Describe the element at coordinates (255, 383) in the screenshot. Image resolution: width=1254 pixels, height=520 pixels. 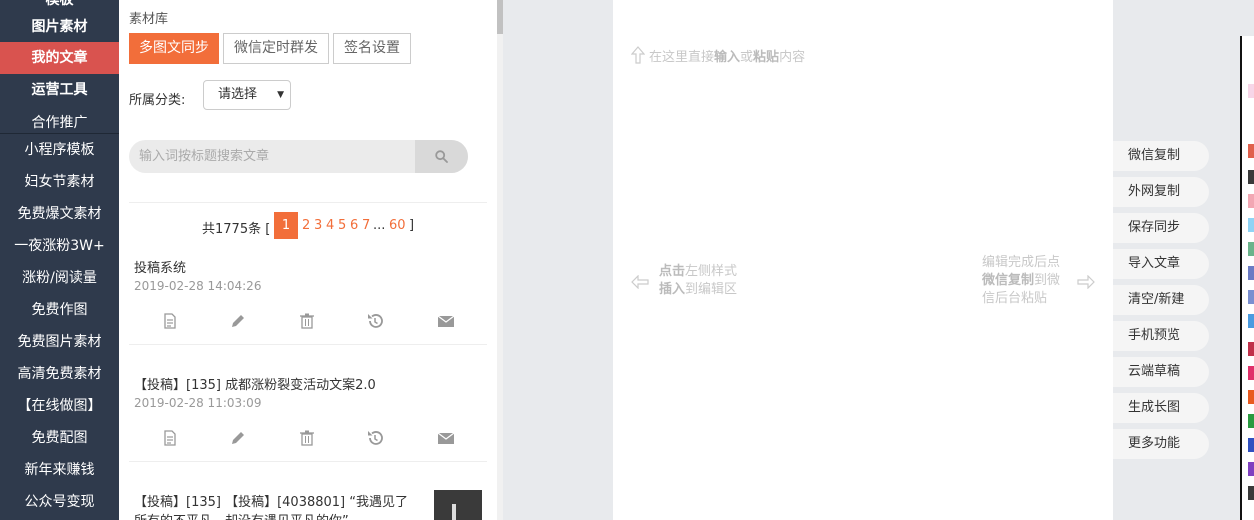
I see `article-title: 【投稿】[135] 成都涨粉裂变活动文案2.0` at that location.